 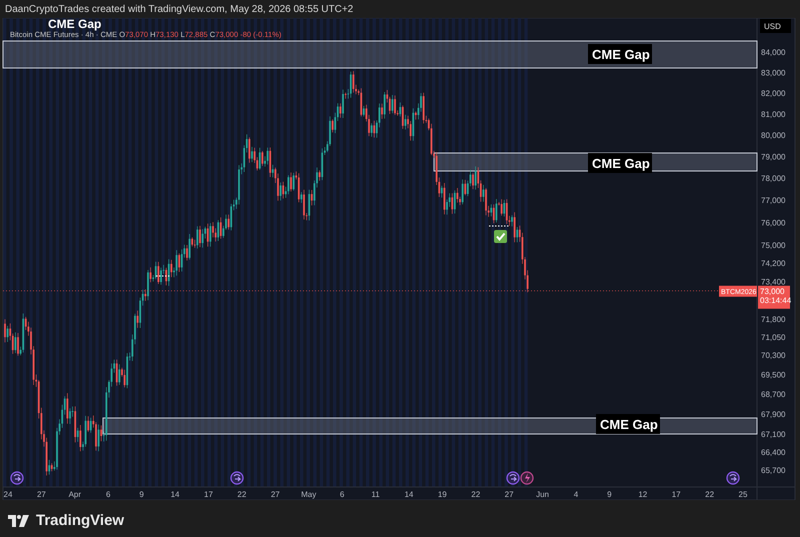 I want to click on price-tick: 66,400, so click(x=773, y=452).